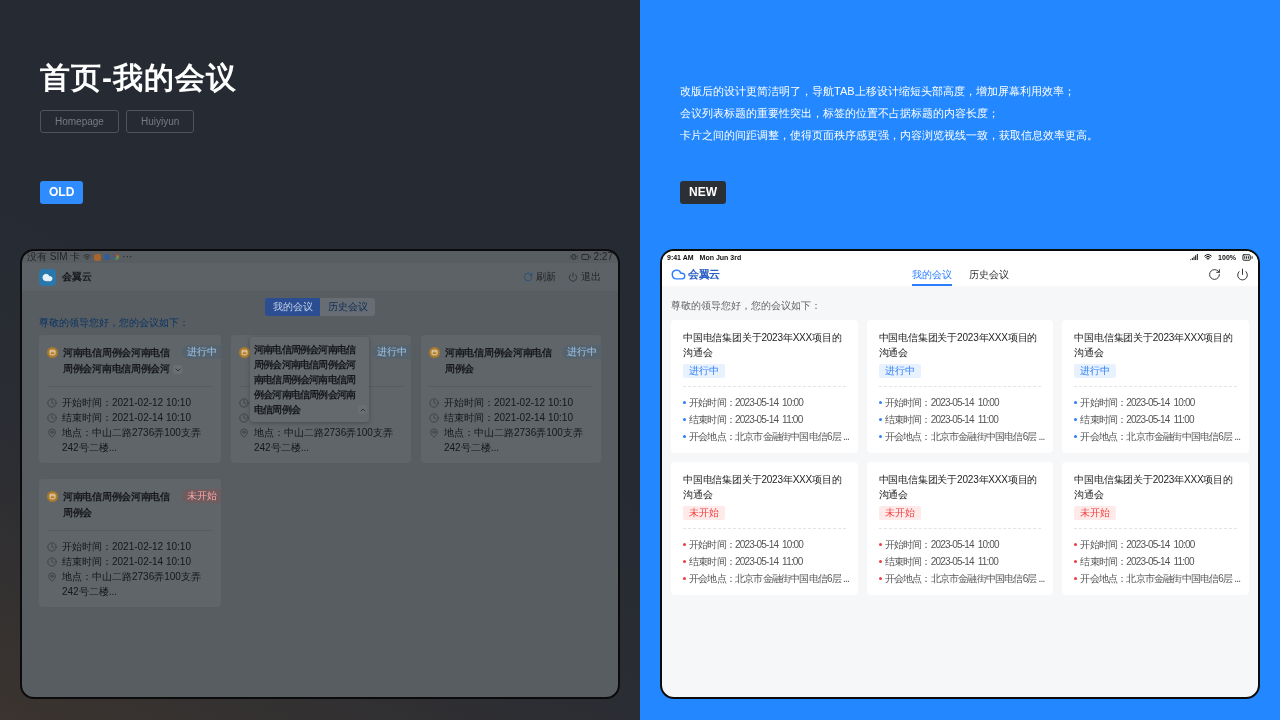 This screenshot has height=720, width=1280. What do you see at coordinates (585, 257) in the screenshot?
I see `battery-icon` at bounding box center [585, 257].